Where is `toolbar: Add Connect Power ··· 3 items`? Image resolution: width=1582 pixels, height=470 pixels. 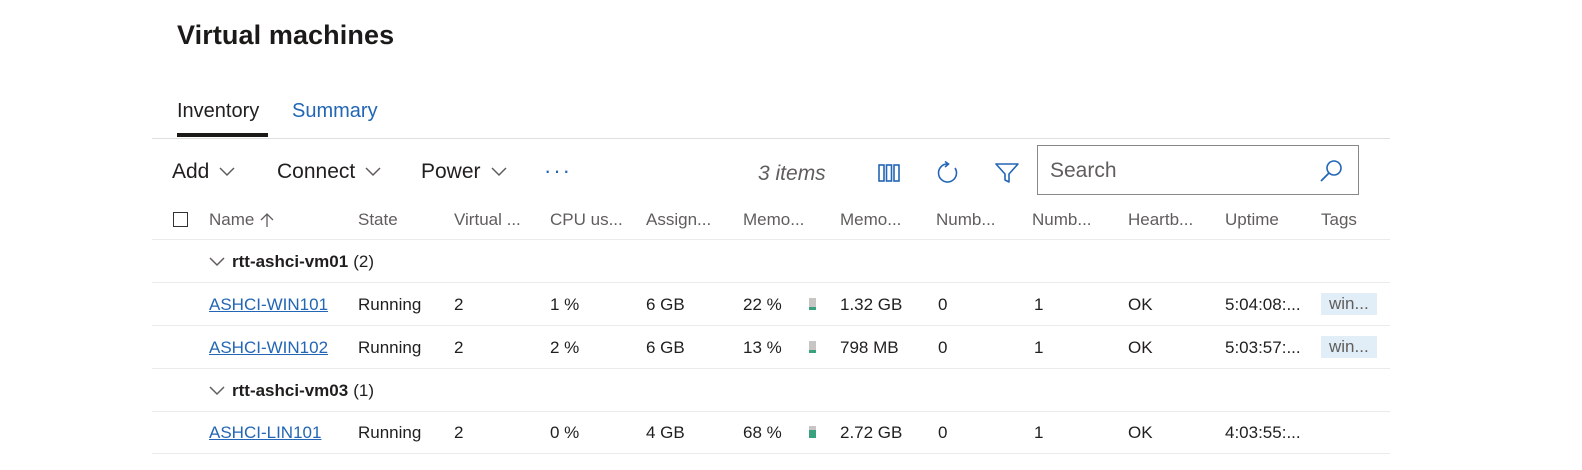 toolbar: Add Connect Power ··· 3 items is located at coordinates (791, 172).